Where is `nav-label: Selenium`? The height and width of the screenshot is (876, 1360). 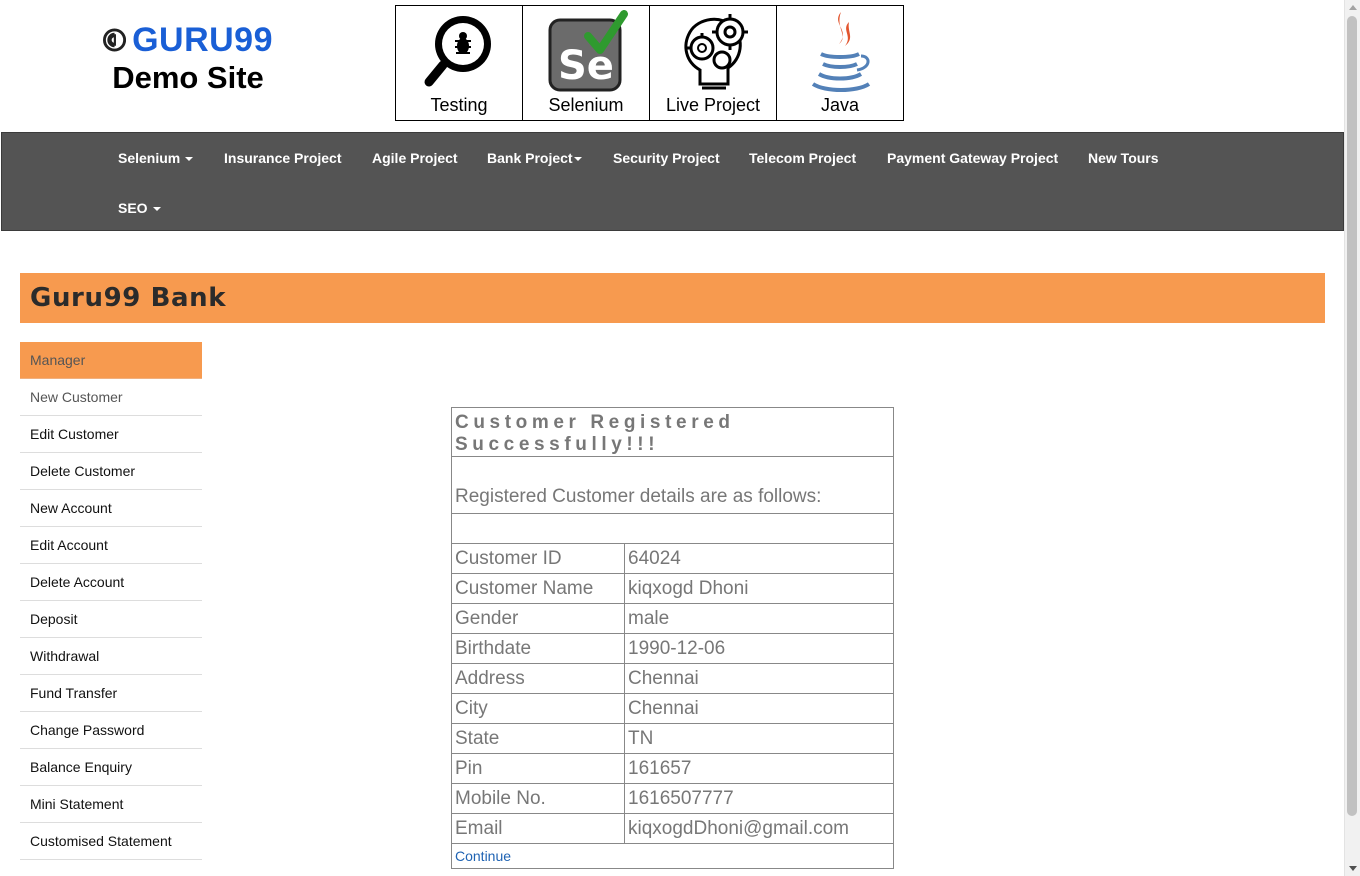 nav-label: Selenium is located at coordinates (149, 158).